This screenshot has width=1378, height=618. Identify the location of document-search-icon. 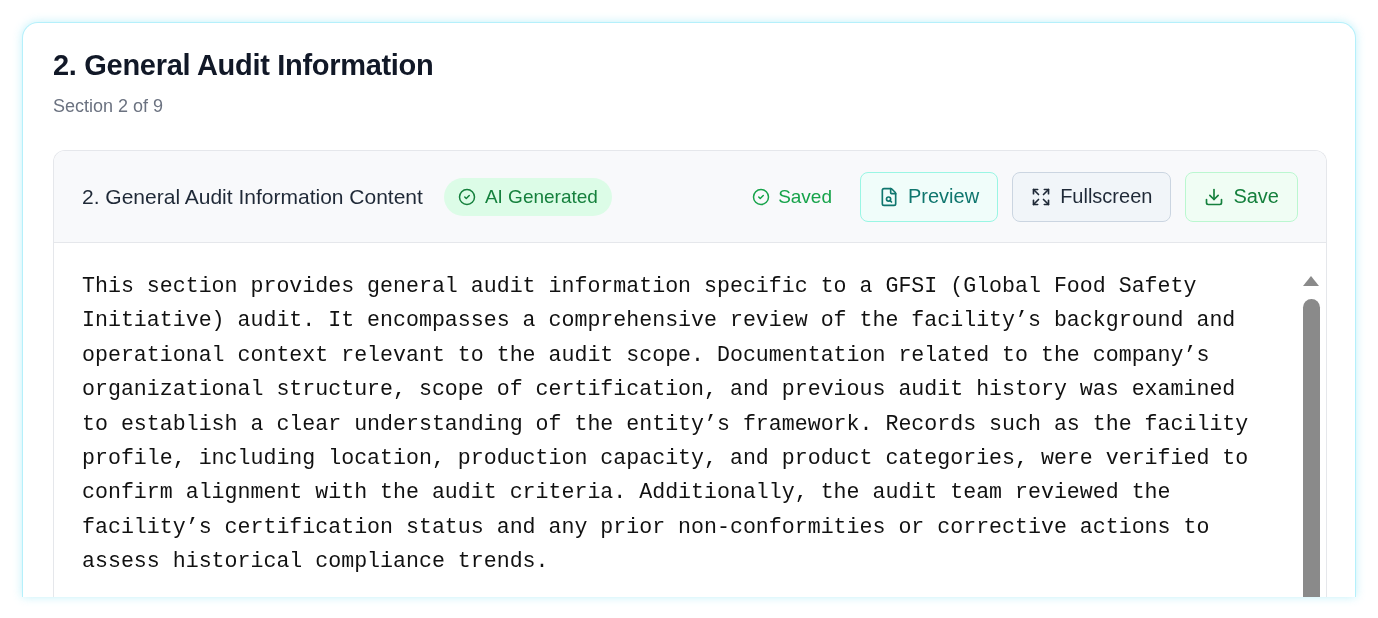
(889, 196).